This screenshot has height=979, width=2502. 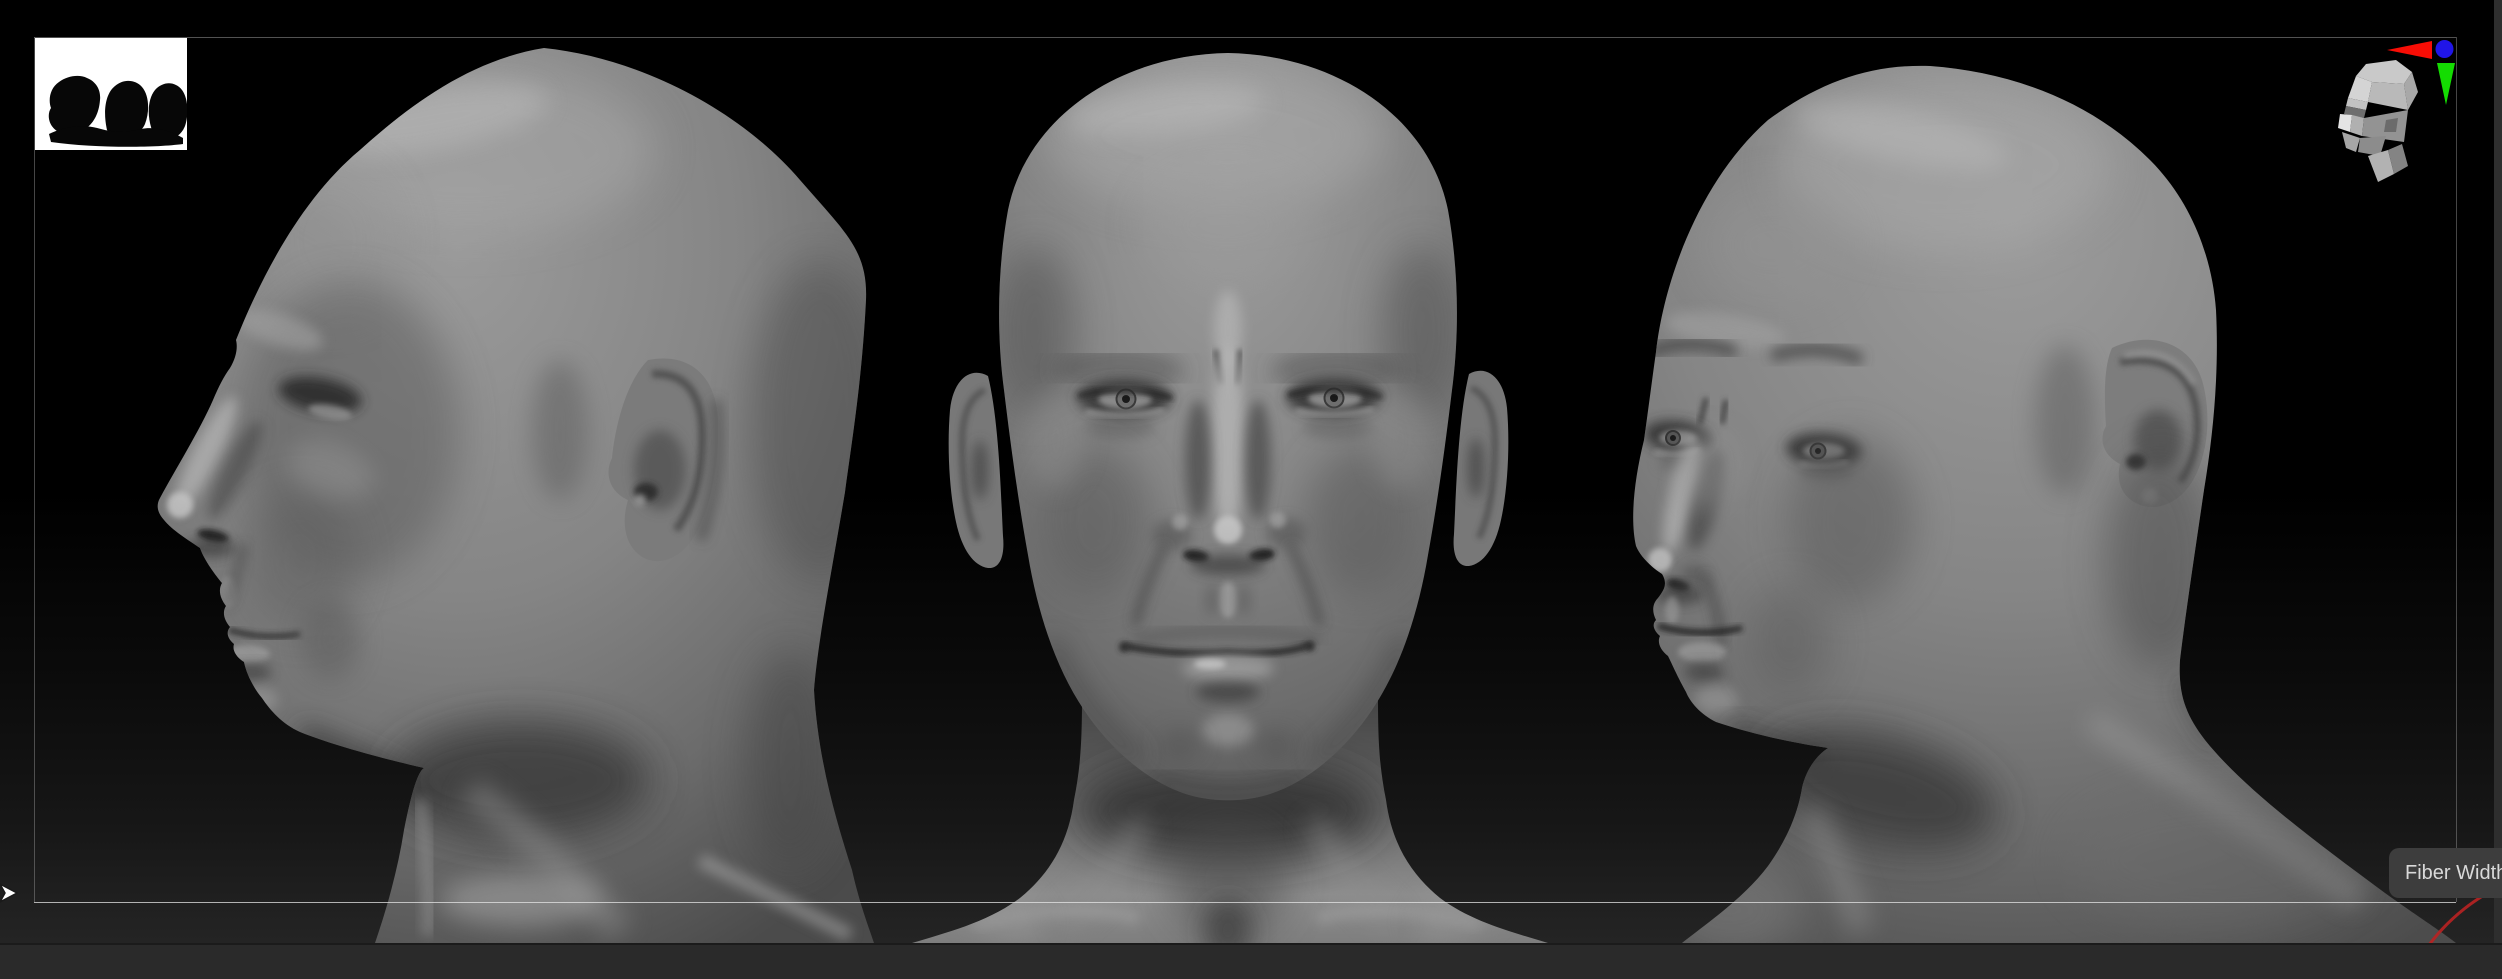 I want to click on canvas-frame-top, so click(x=1245, y=37).